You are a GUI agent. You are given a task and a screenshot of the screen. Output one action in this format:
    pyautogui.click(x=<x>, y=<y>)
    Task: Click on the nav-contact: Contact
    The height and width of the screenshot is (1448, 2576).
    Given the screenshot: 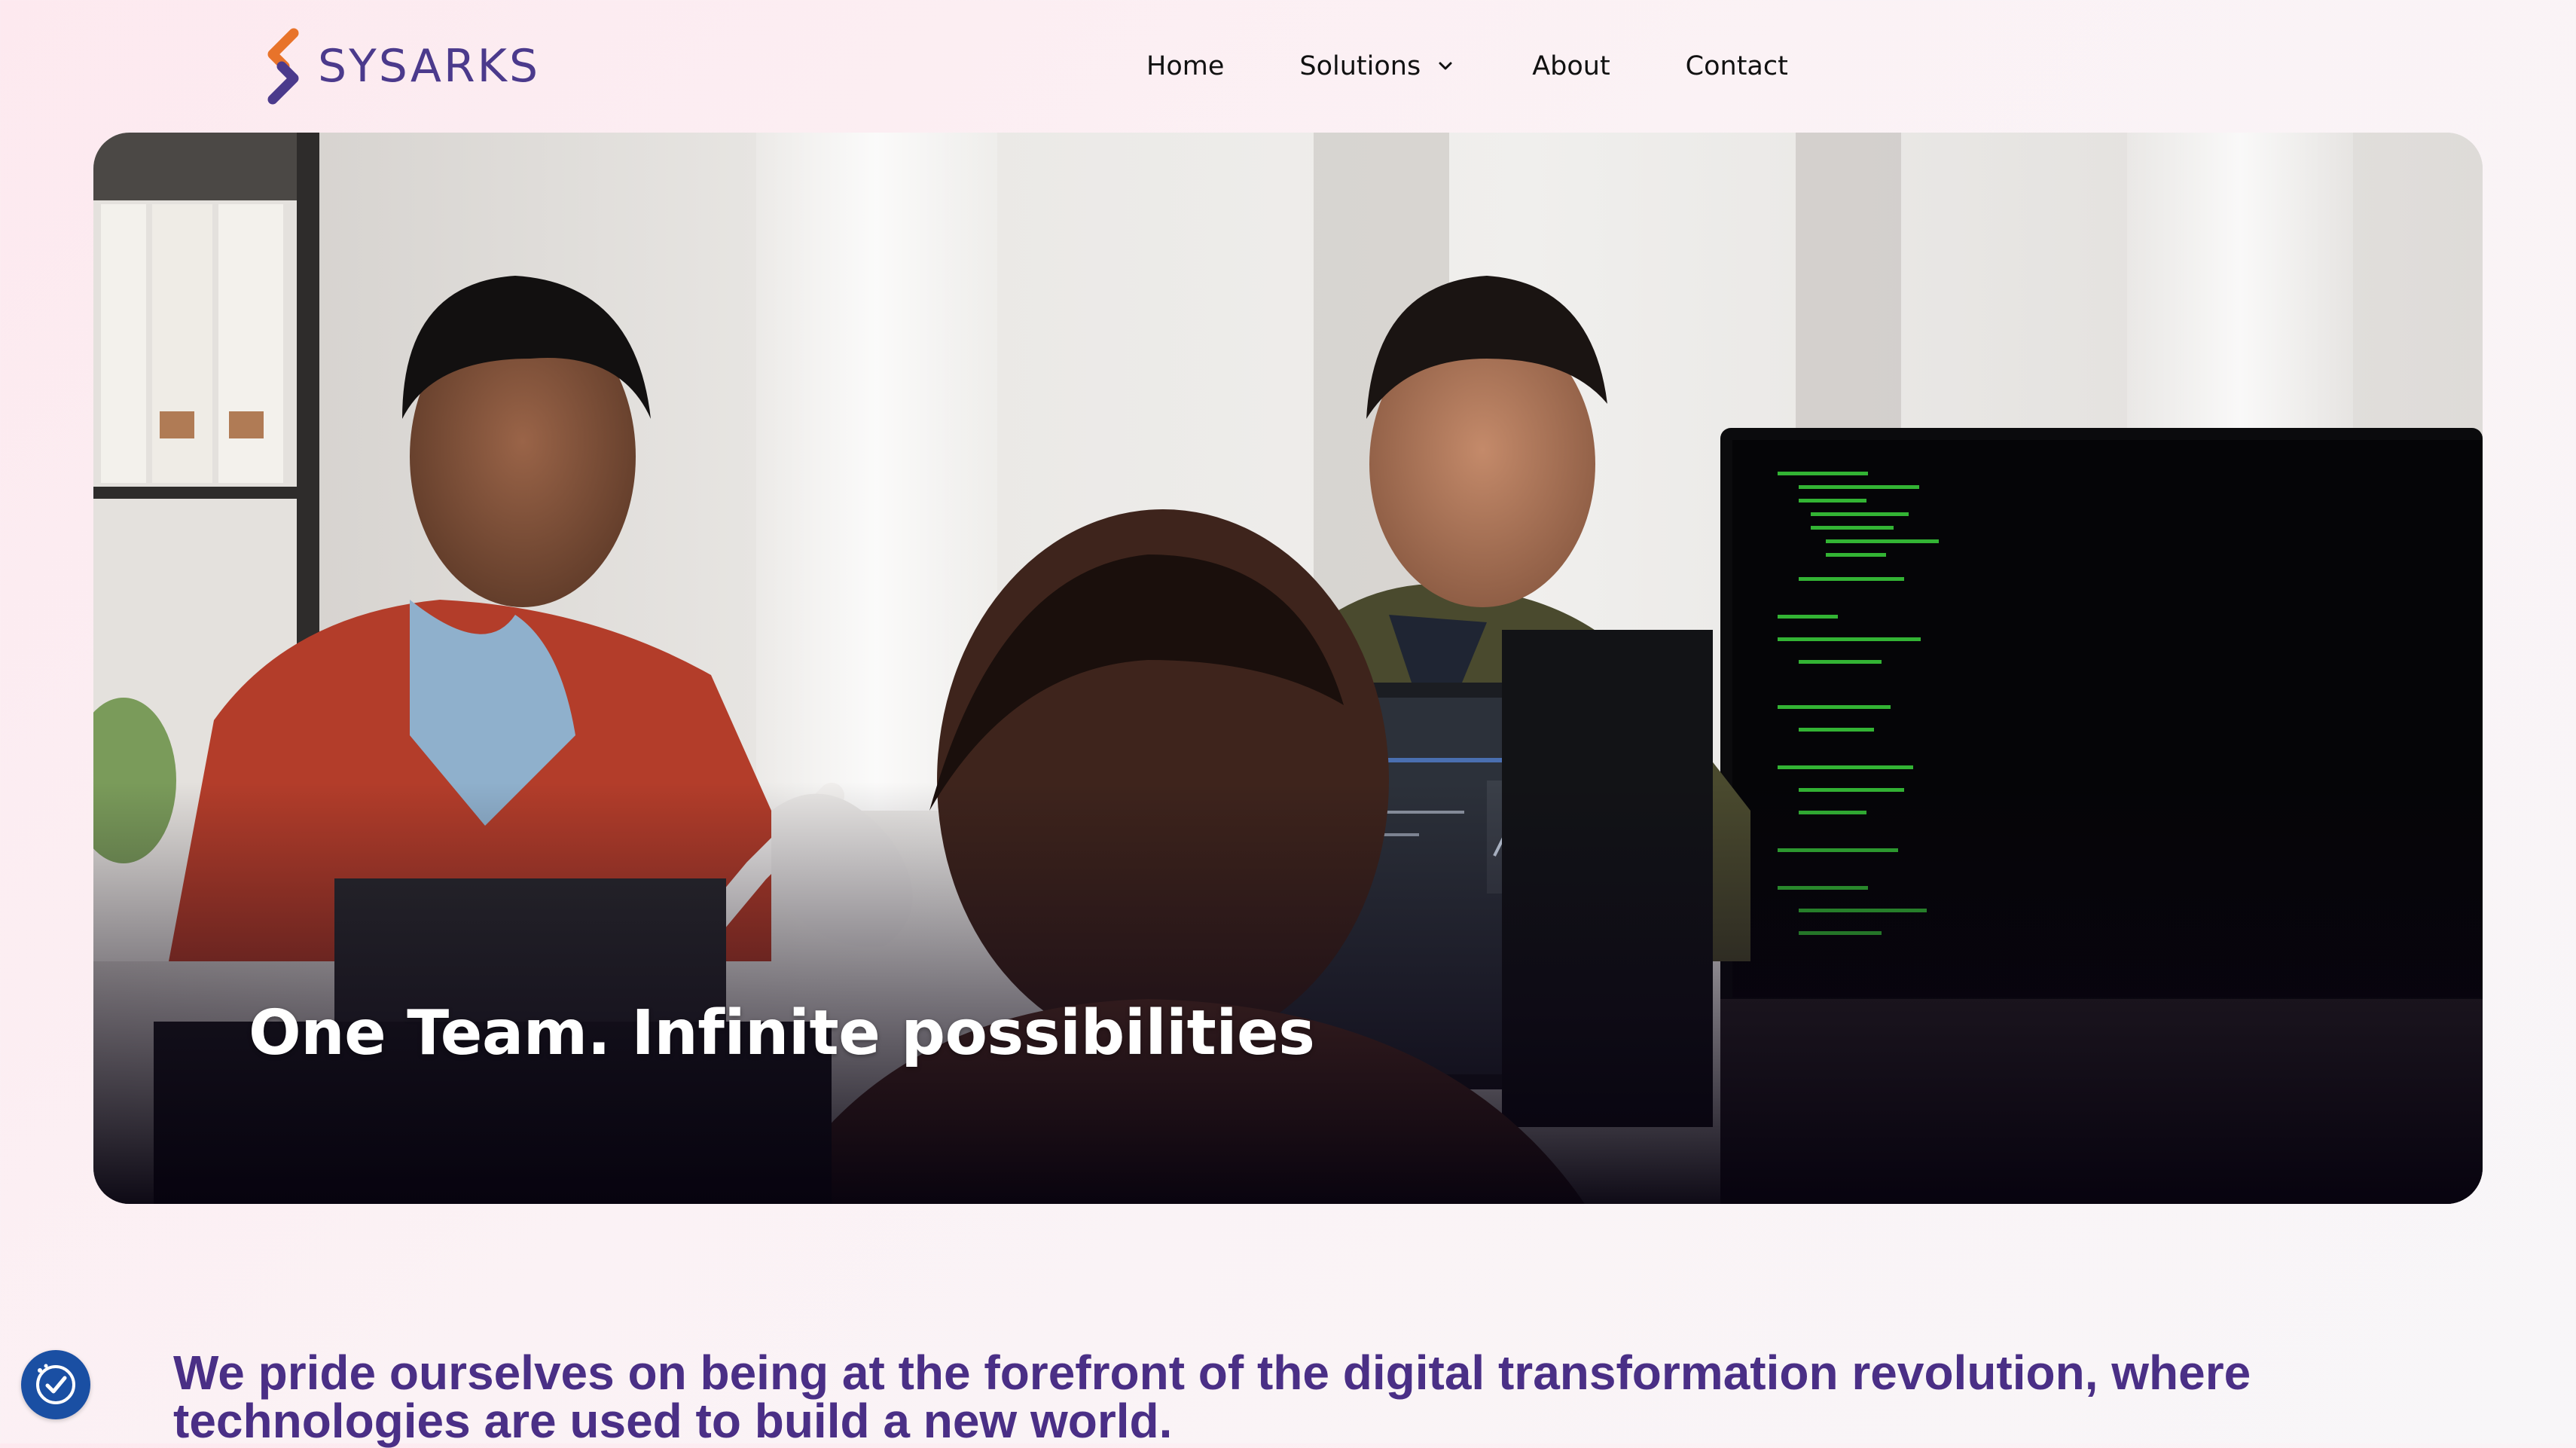 What is the action you would take?
    pyautogui.click(x=1737, y=66)
    